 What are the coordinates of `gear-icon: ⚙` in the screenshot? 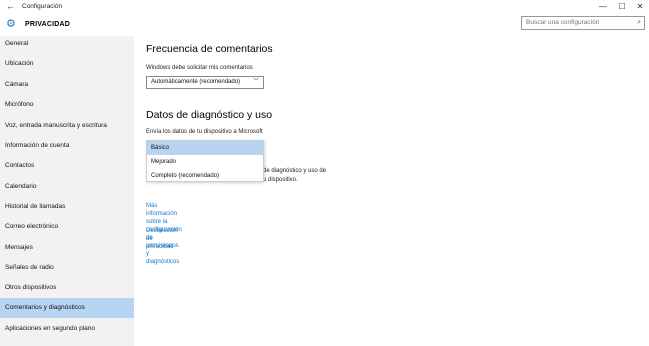 It's located at (11, 24).